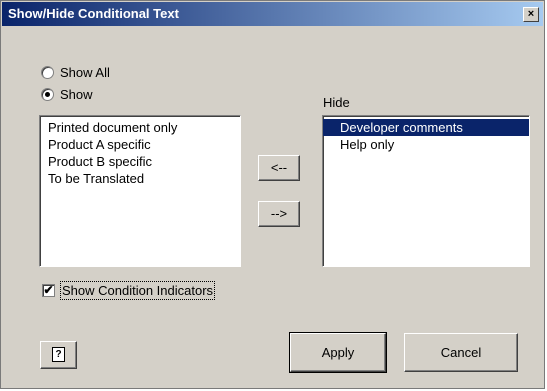 This screenshot has width=547, height=391. What do you see at coordinates (76, 94) in the screenshot?
I see `show-label: Show` at bounding box center [76, 94].